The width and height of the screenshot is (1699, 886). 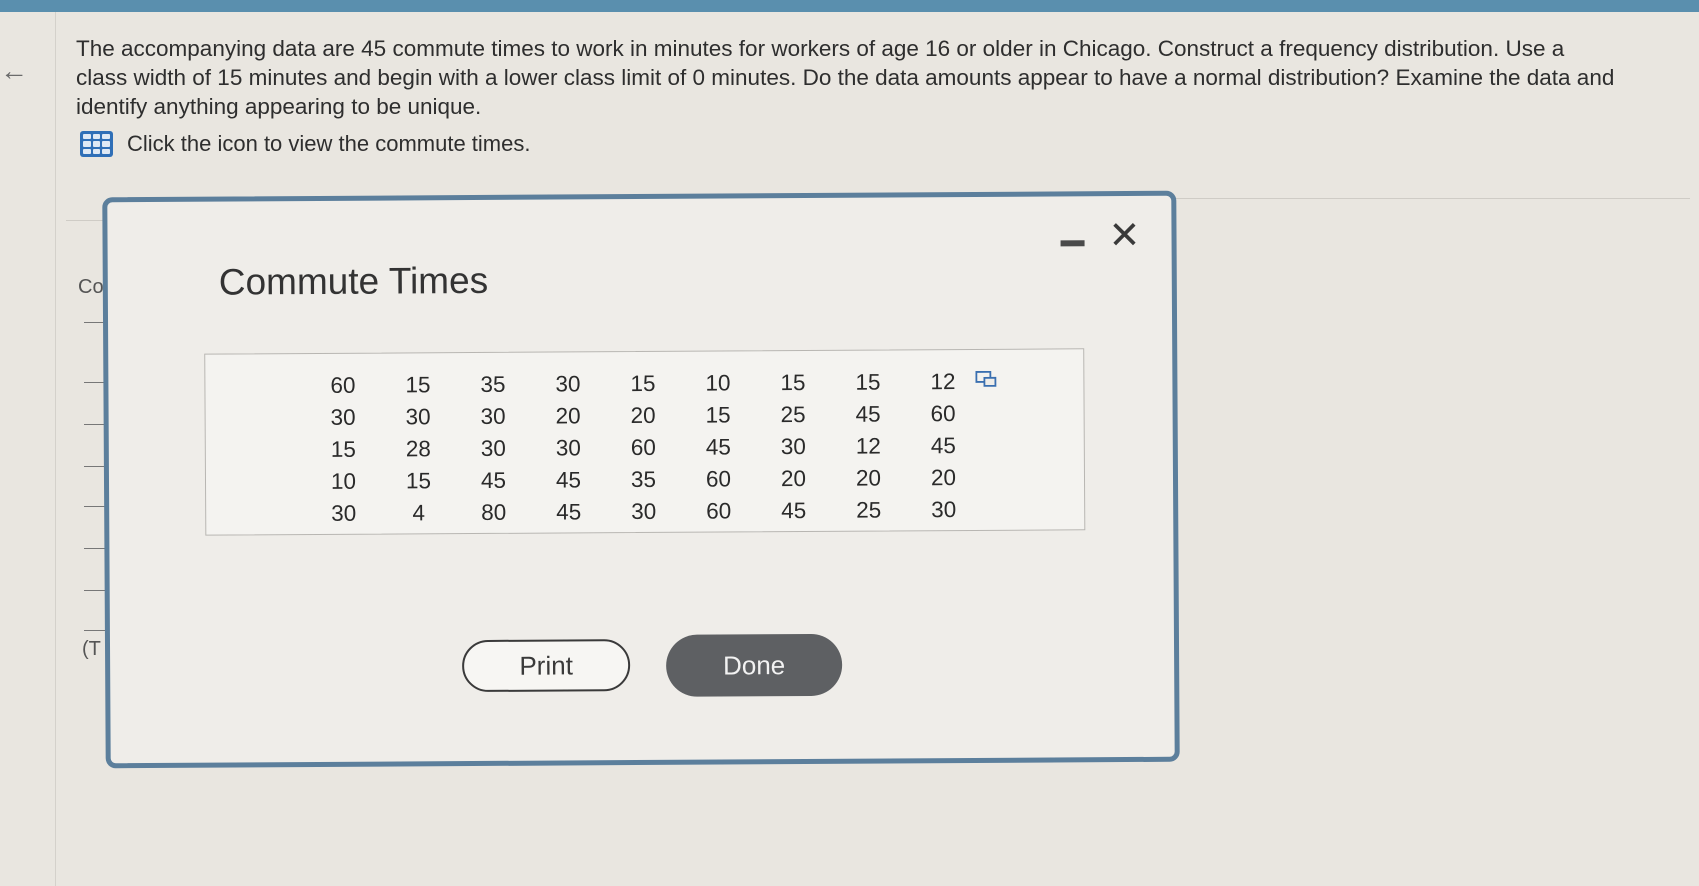 I want to click on table-row: 15 28 30 30 60 45 30 12 45, so click(x=643, y=448).